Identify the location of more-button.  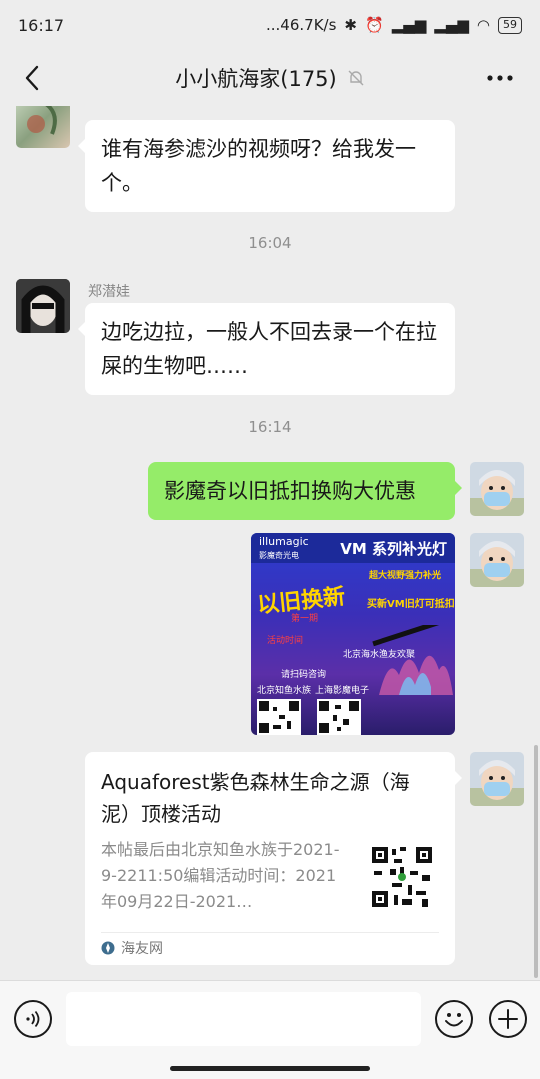
(500, 78).